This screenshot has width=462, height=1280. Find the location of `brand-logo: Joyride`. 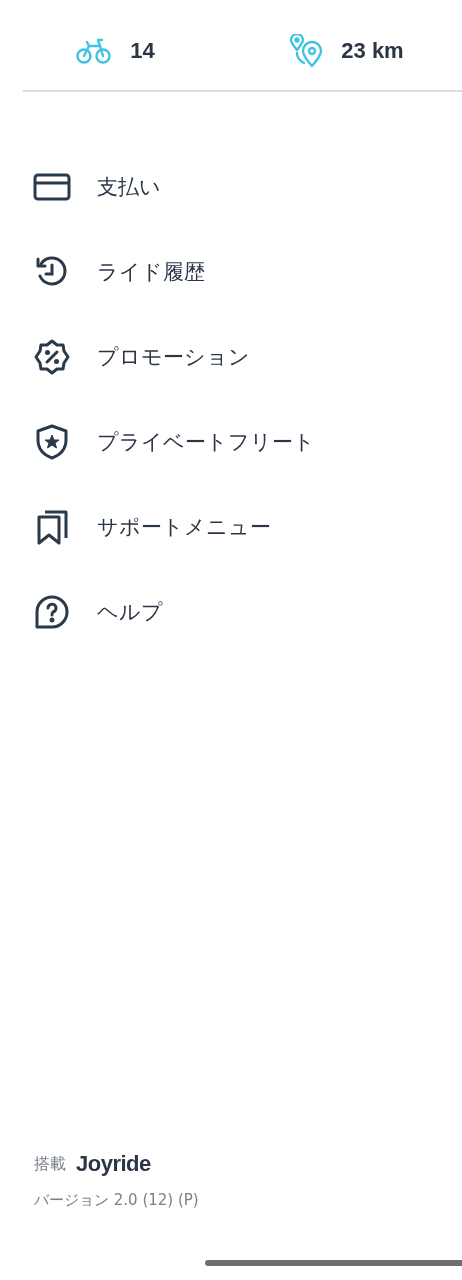

brand-logo: Joyride is located at coordinates (113, 1164).